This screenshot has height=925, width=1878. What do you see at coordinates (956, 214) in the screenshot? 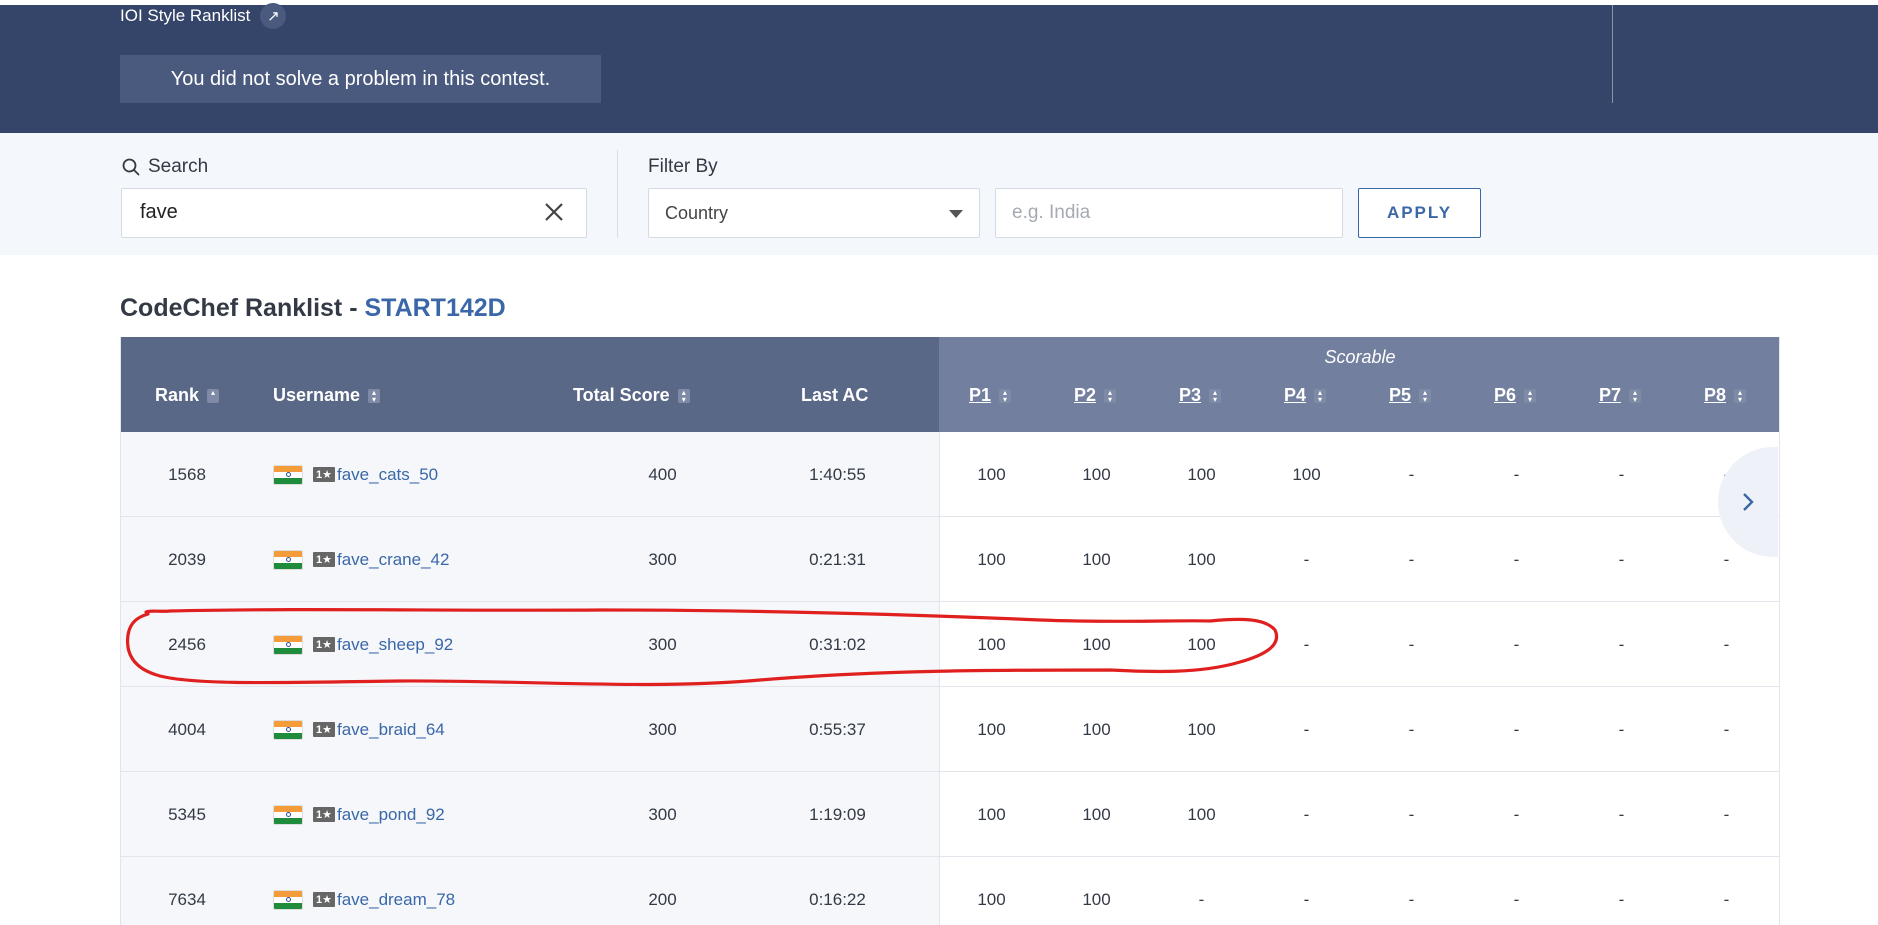
I see `chevron-down-icon` at bounding box center [956, 214].